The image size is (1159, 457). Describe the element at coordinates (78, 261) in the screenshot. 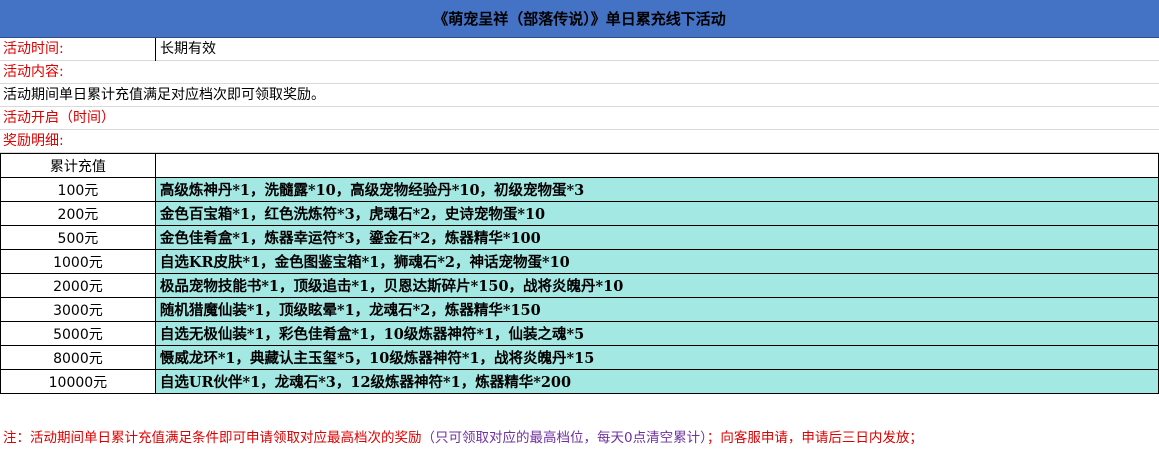

I see `tier-amount: 1000元` at that location.